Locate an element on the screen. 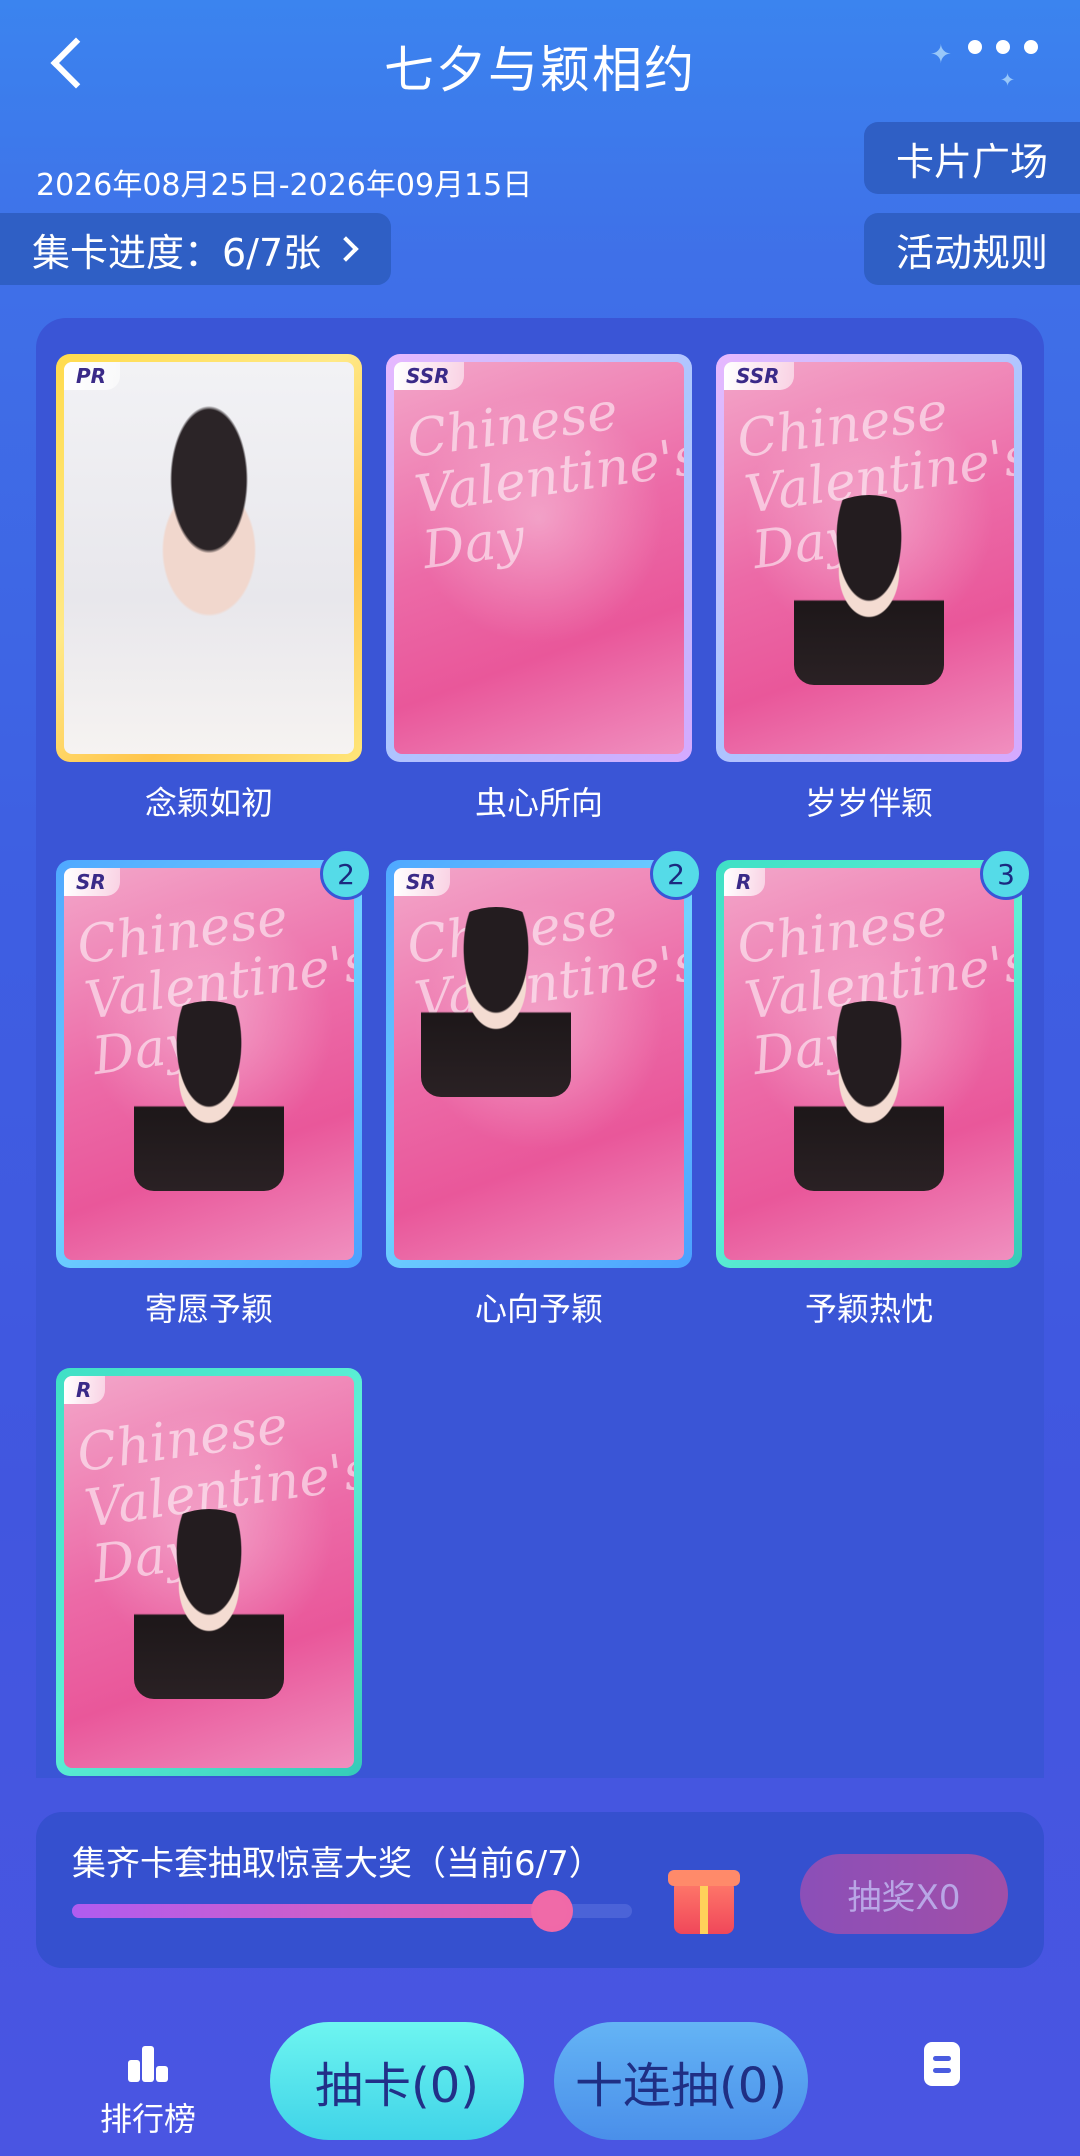  lottery-panel: 集齐卡套抽取惊喜大奖（当前6/7） 抽奖X0 is located at coordinates (540, 1890).